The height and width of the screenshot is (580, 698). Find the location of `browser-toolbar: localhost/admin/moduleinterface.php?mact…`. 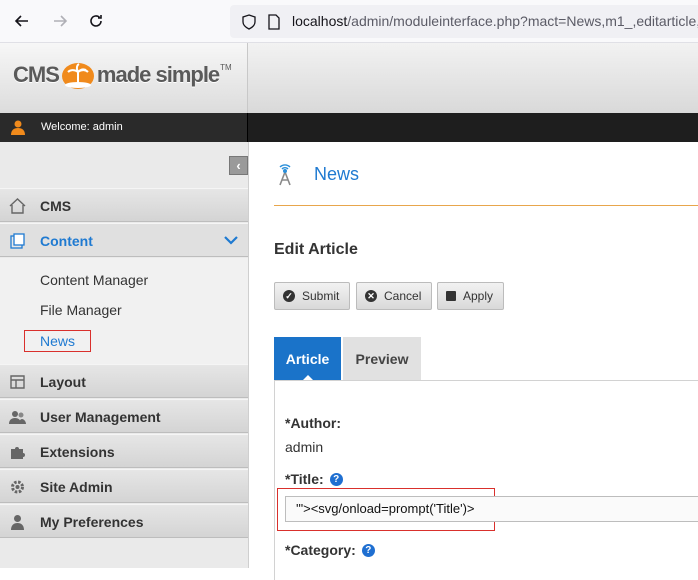

browser-toolbar: localhost/admin/moduleinterface.php?mact… is located at coordinates (349, 21).